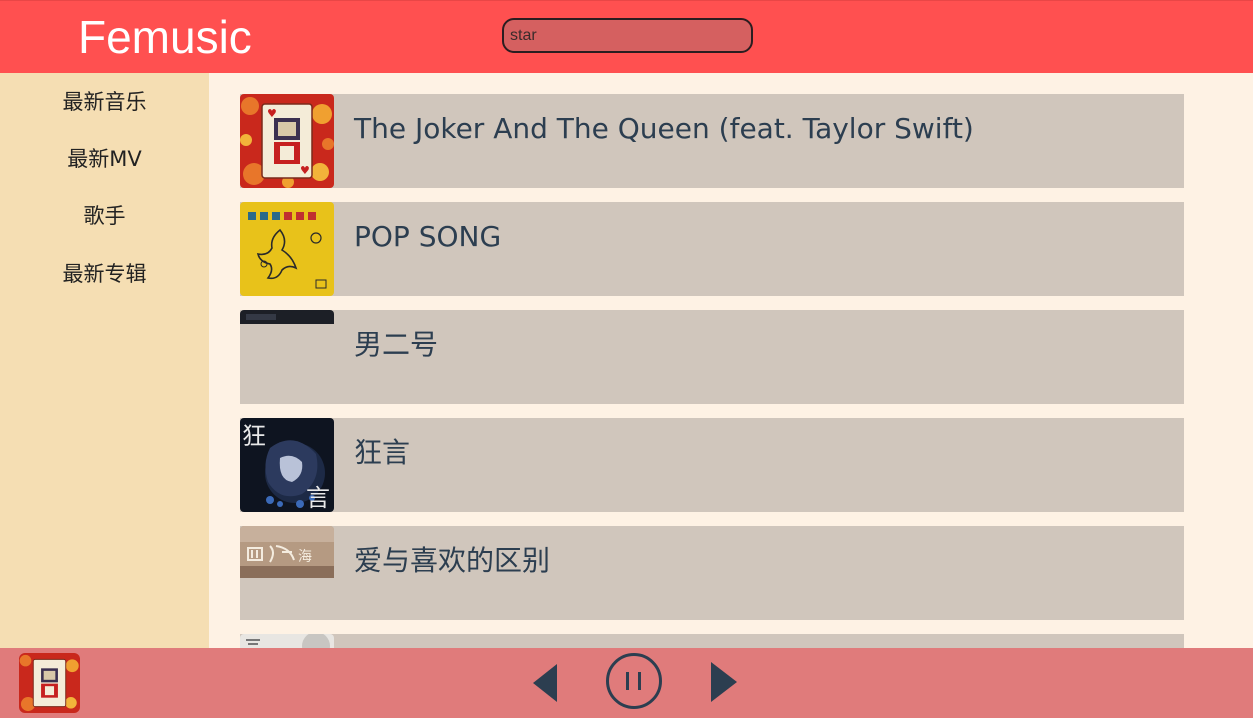 The image size is (1253, 718). I want to click on song-title: 狂言, so click(382, 452).